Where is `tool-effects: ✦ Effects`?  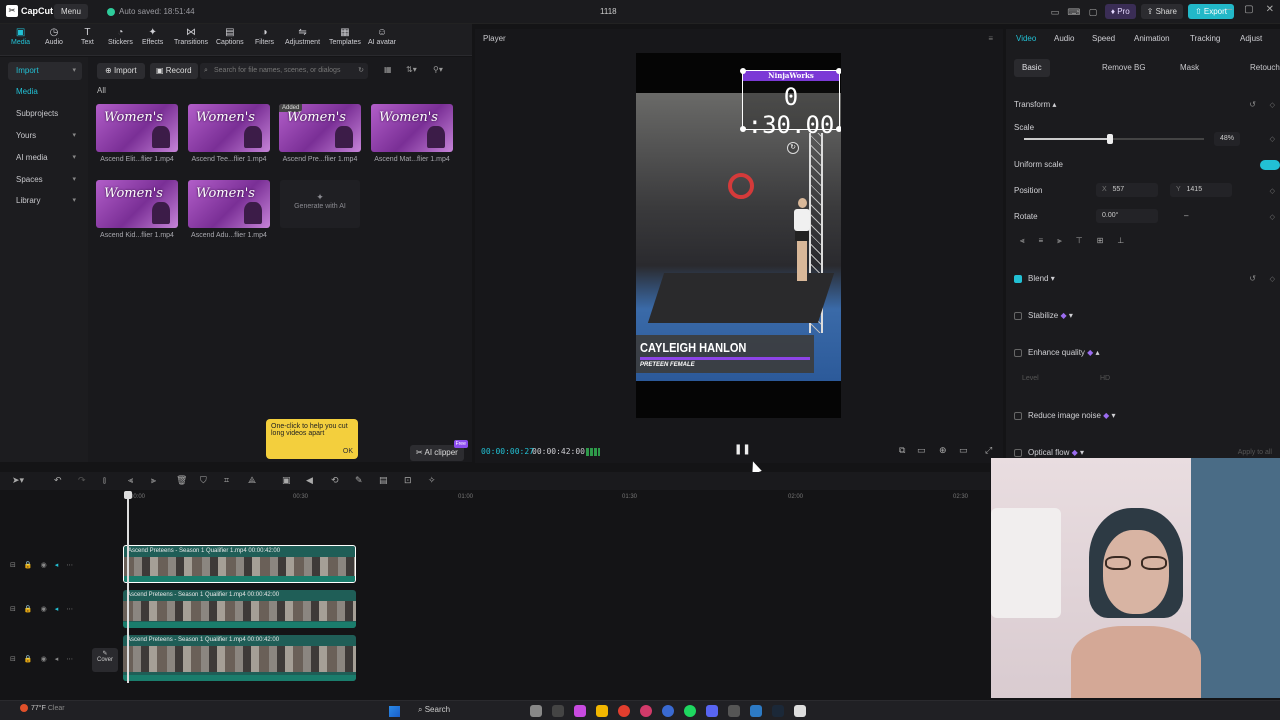
tool-effects: ✦ Effects is located at coordinates (152, 36).